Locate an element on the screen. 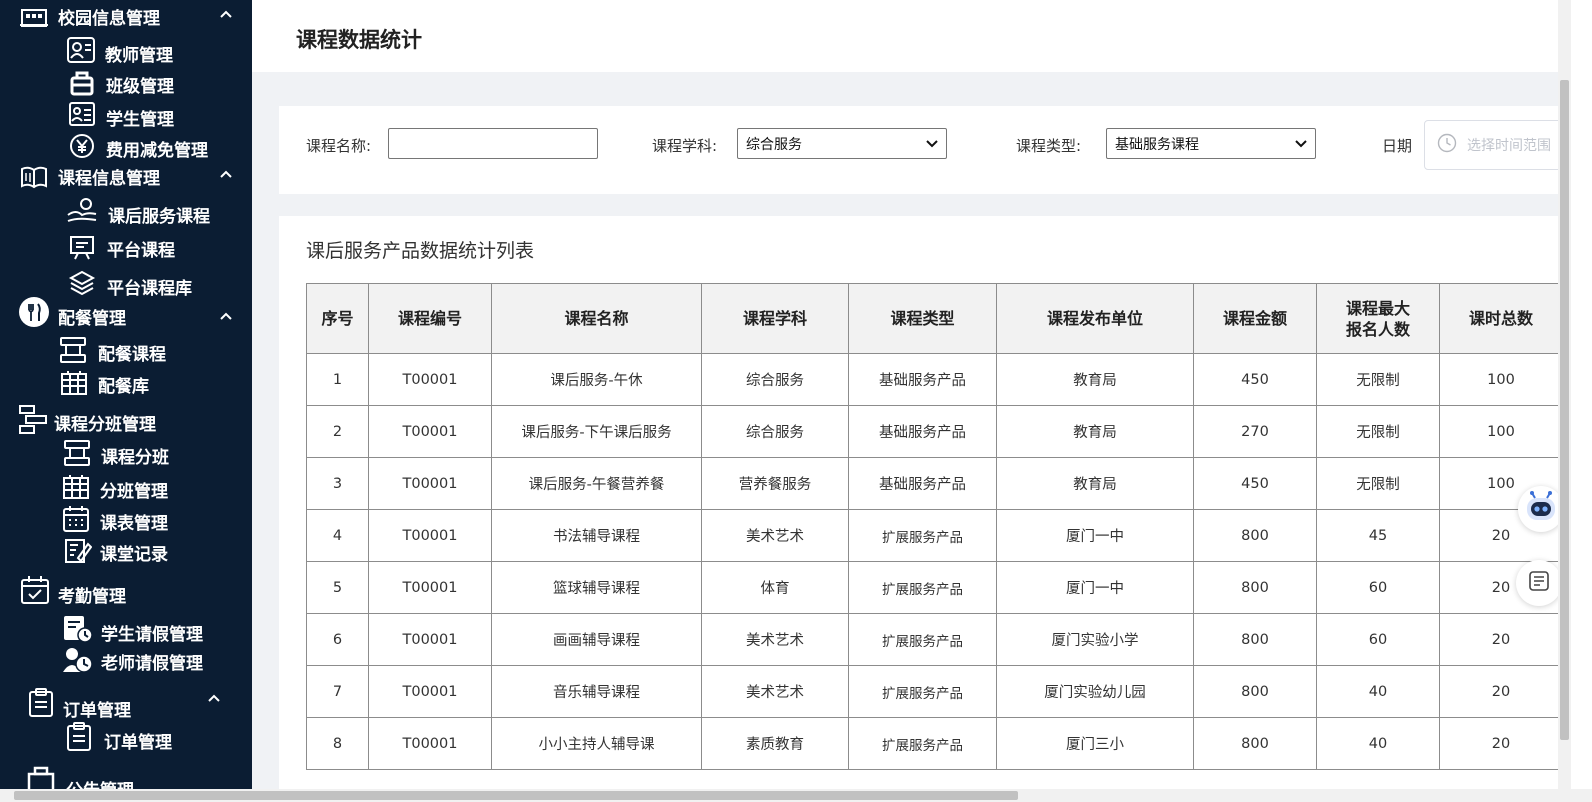 Image resolution: width=1592 pixels, height=802 pixels. cell-name: 课后服务-午餐营养餐 is located at coordinates (596, 483).